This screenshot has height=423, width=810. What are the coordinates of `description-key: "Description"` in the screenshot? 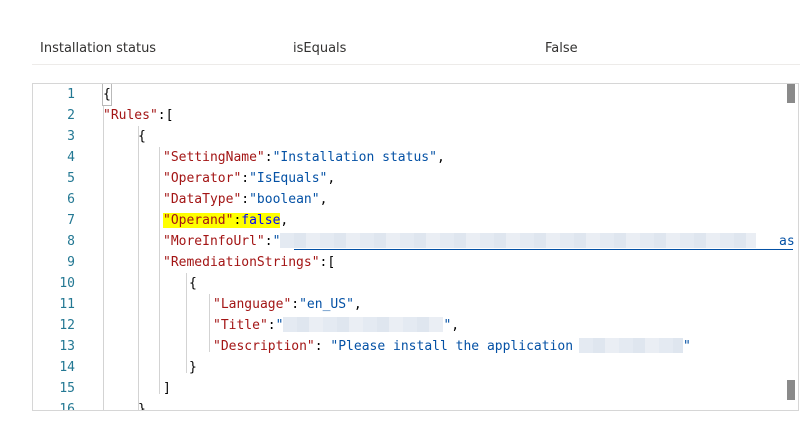 It's located at (264, 346).